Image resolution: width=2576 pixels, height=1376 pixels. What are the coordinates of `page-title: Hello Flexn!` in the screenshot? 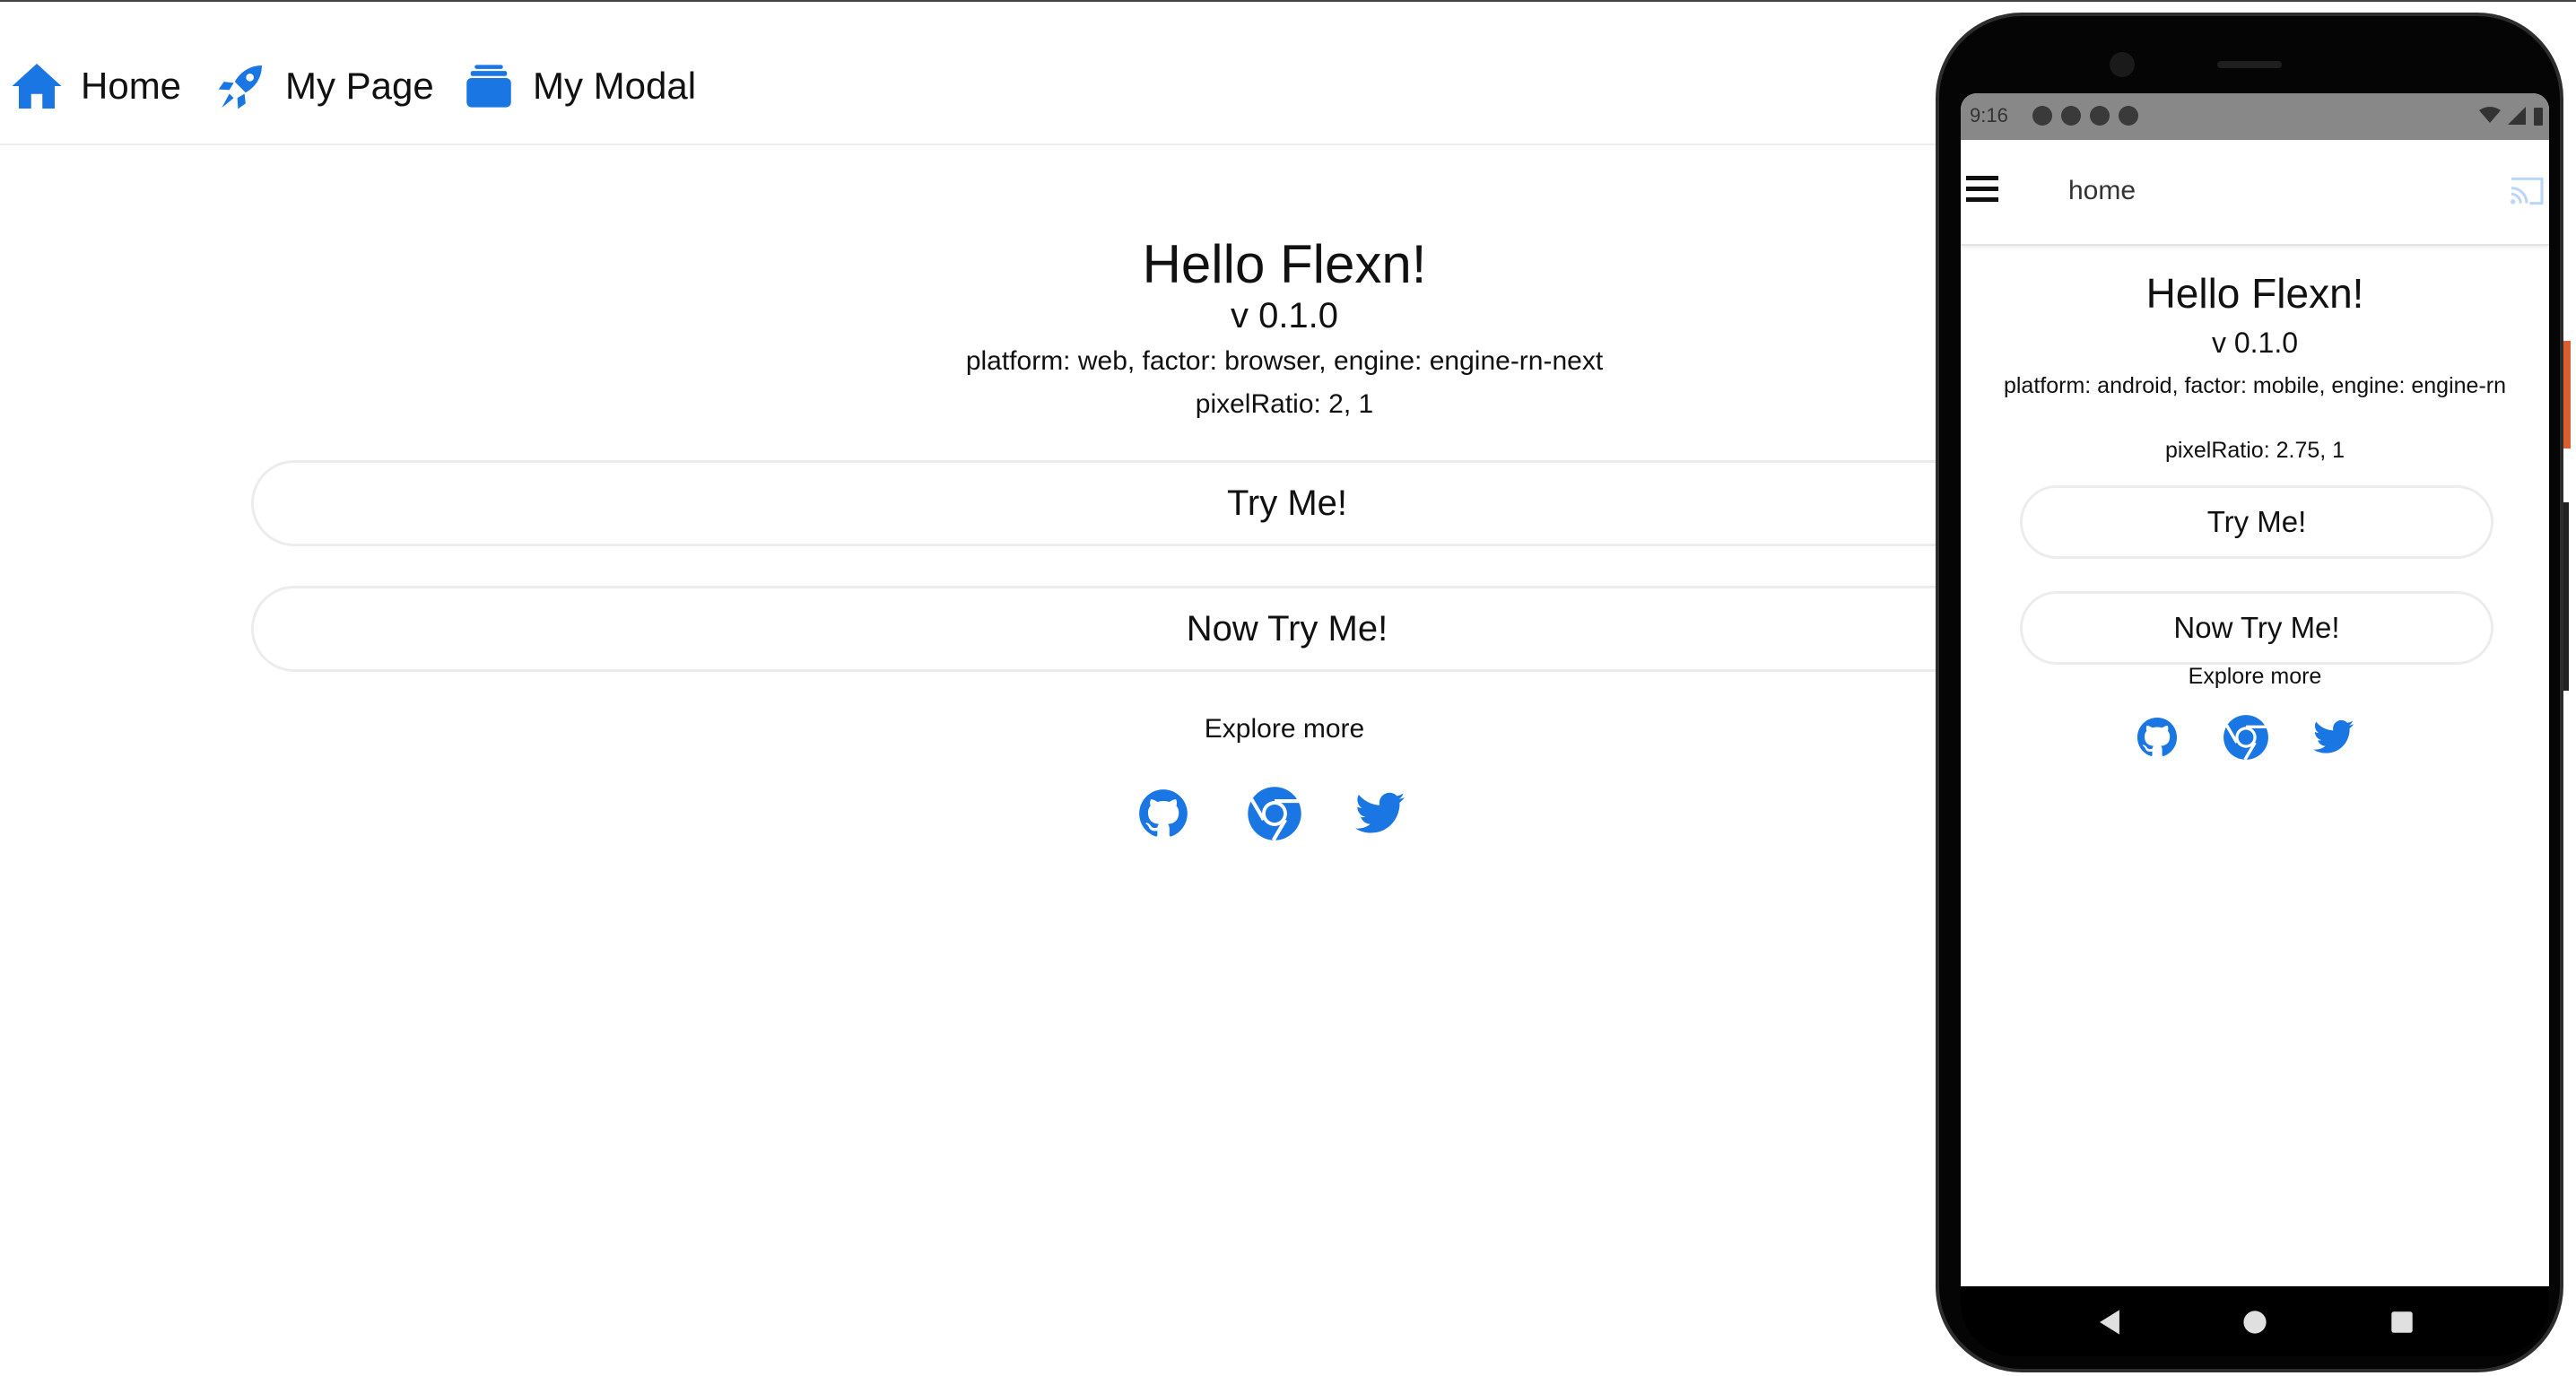 It's located at (2254, 293).